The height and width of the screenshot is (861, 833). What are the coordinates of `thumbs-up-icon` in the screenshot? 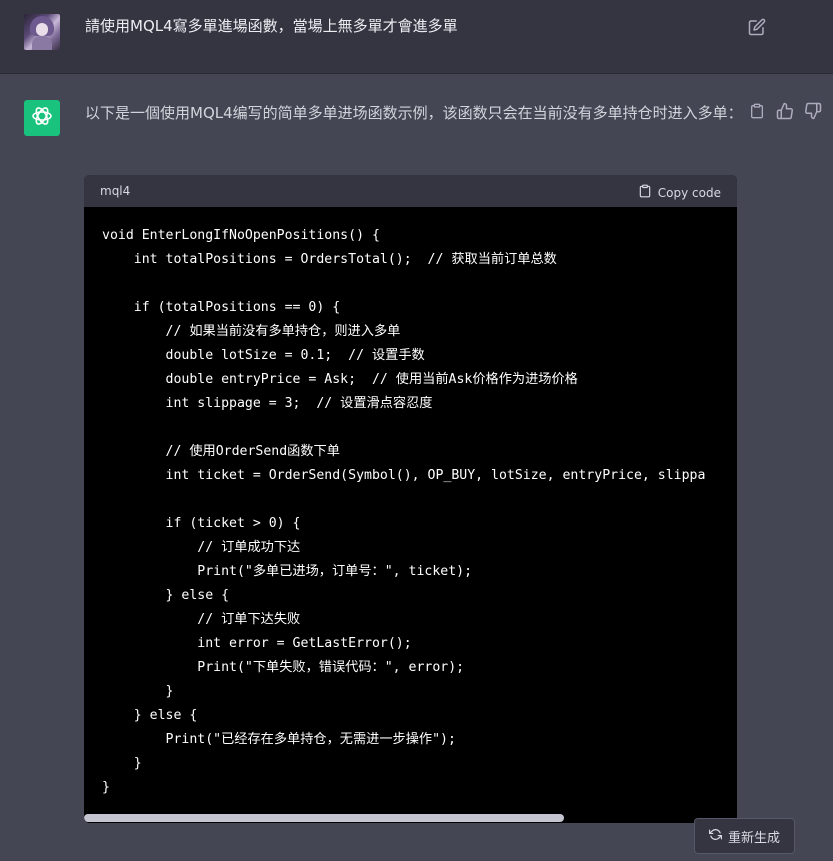 It's located at (785, 111).